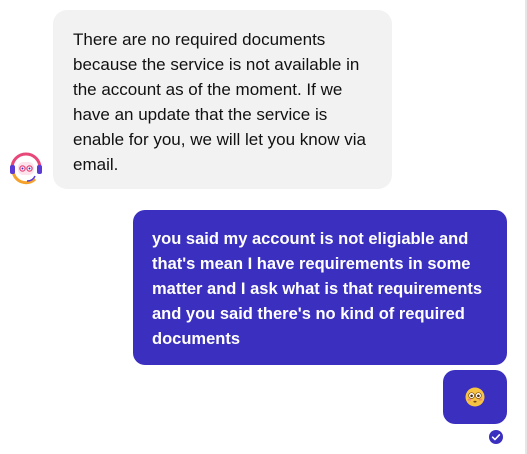  I want to click on read-receipt, so click(496, 437).